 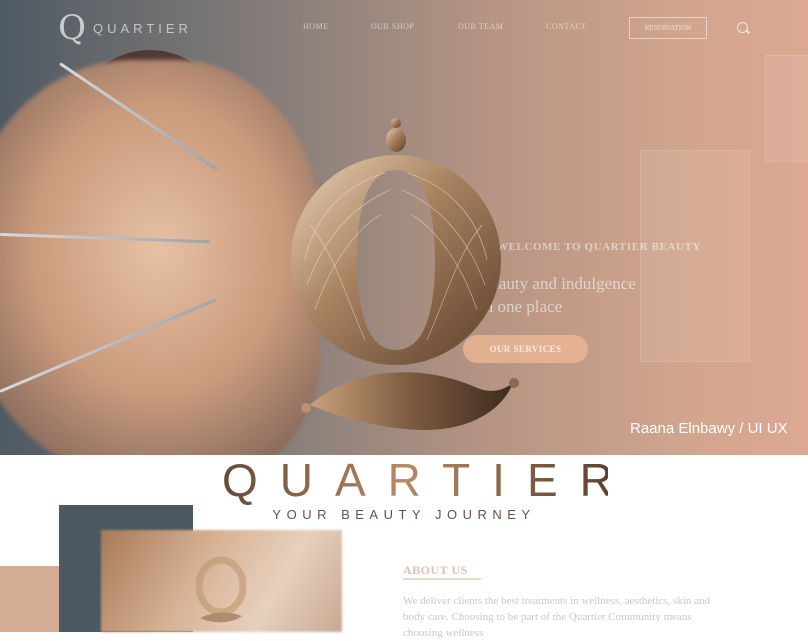 What do you see at coordinates (72, 28) in the screenshot?
I see `logo-q-icon: Q` at bounding box center [72, 28].